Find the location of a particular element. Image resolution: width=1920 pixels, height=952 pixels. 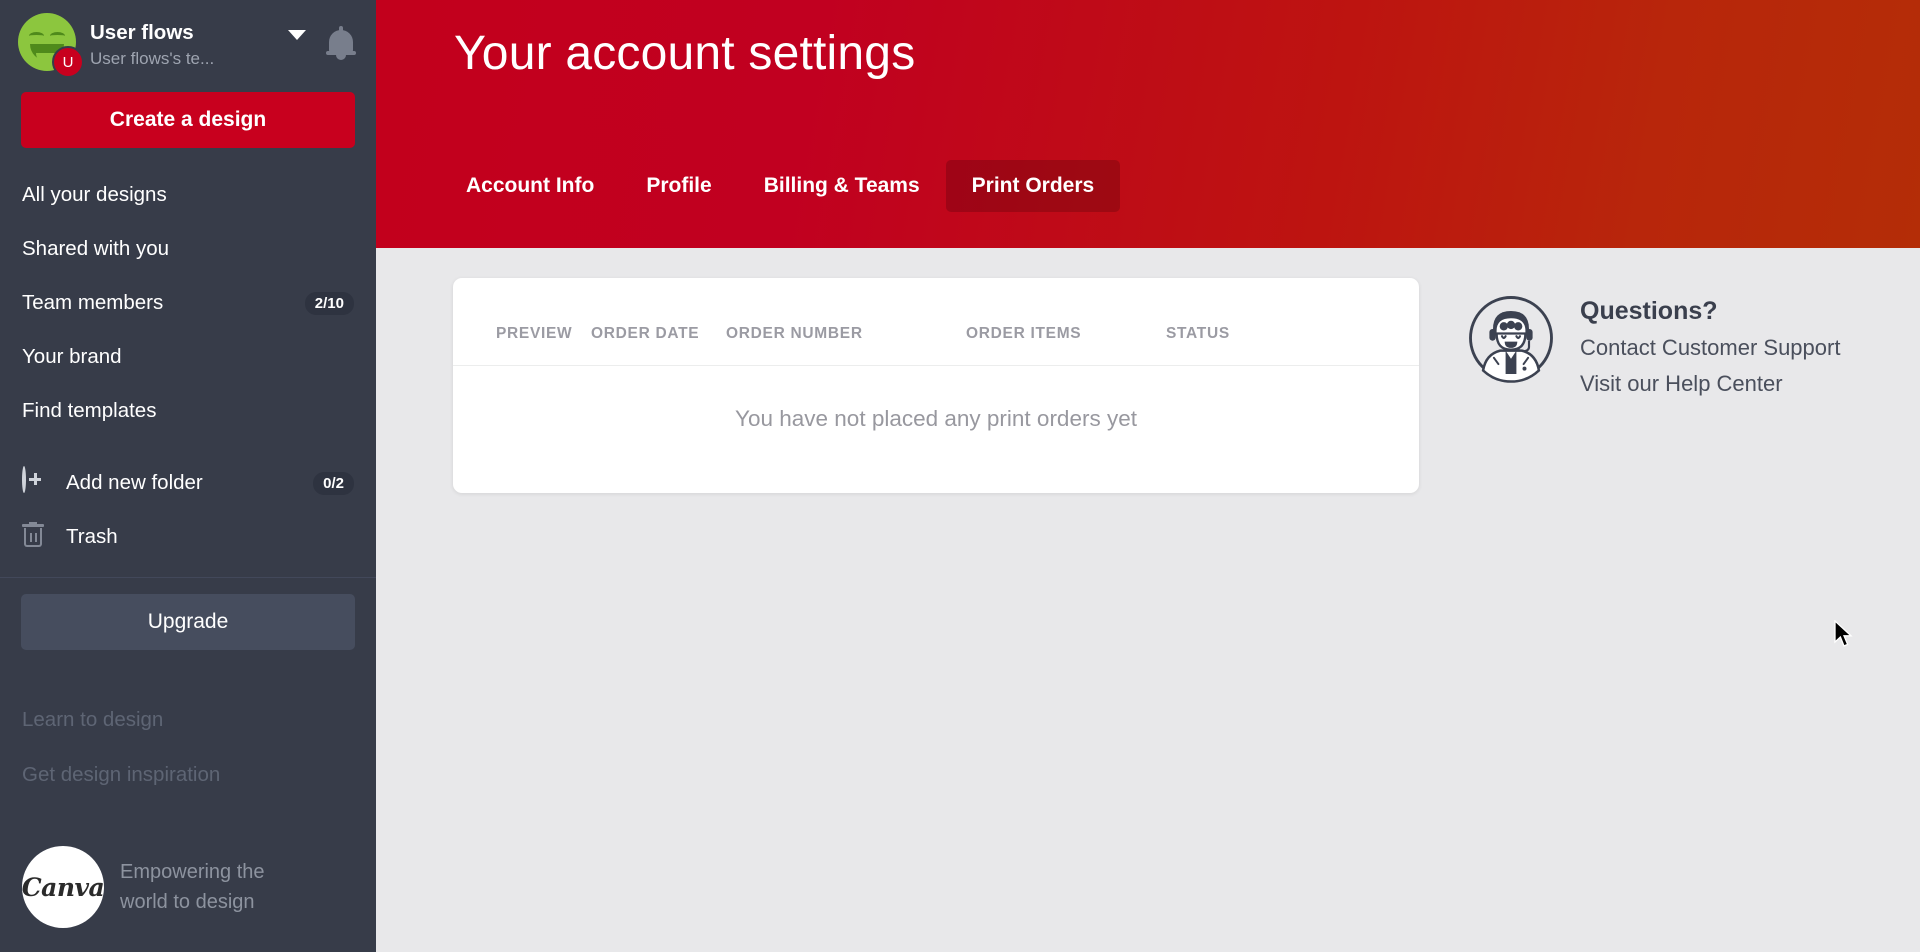

column-header-order-items: ORDER ITEMS is located at coordinates (1024, 333).